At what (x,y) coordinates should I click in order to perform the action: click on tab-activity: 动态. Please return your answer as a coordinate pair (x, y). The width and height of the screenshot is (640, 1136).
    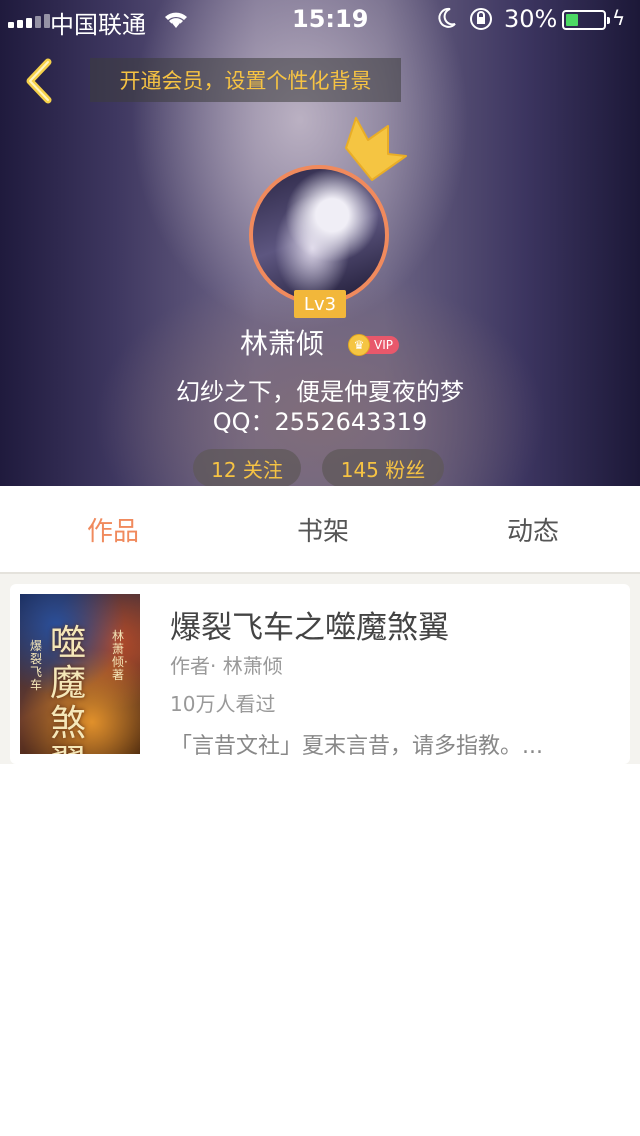
    Looking at the image, I should click on (533, 529).